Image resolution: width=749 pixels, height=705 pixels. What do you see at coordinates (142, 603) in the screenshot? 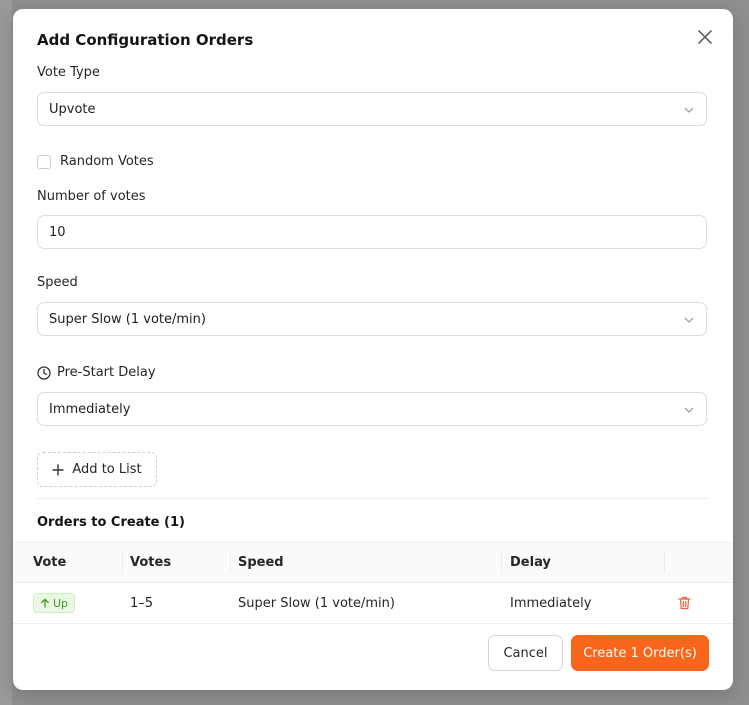
I see `votes-cell: 1–5` at bounding box center [142, 603].